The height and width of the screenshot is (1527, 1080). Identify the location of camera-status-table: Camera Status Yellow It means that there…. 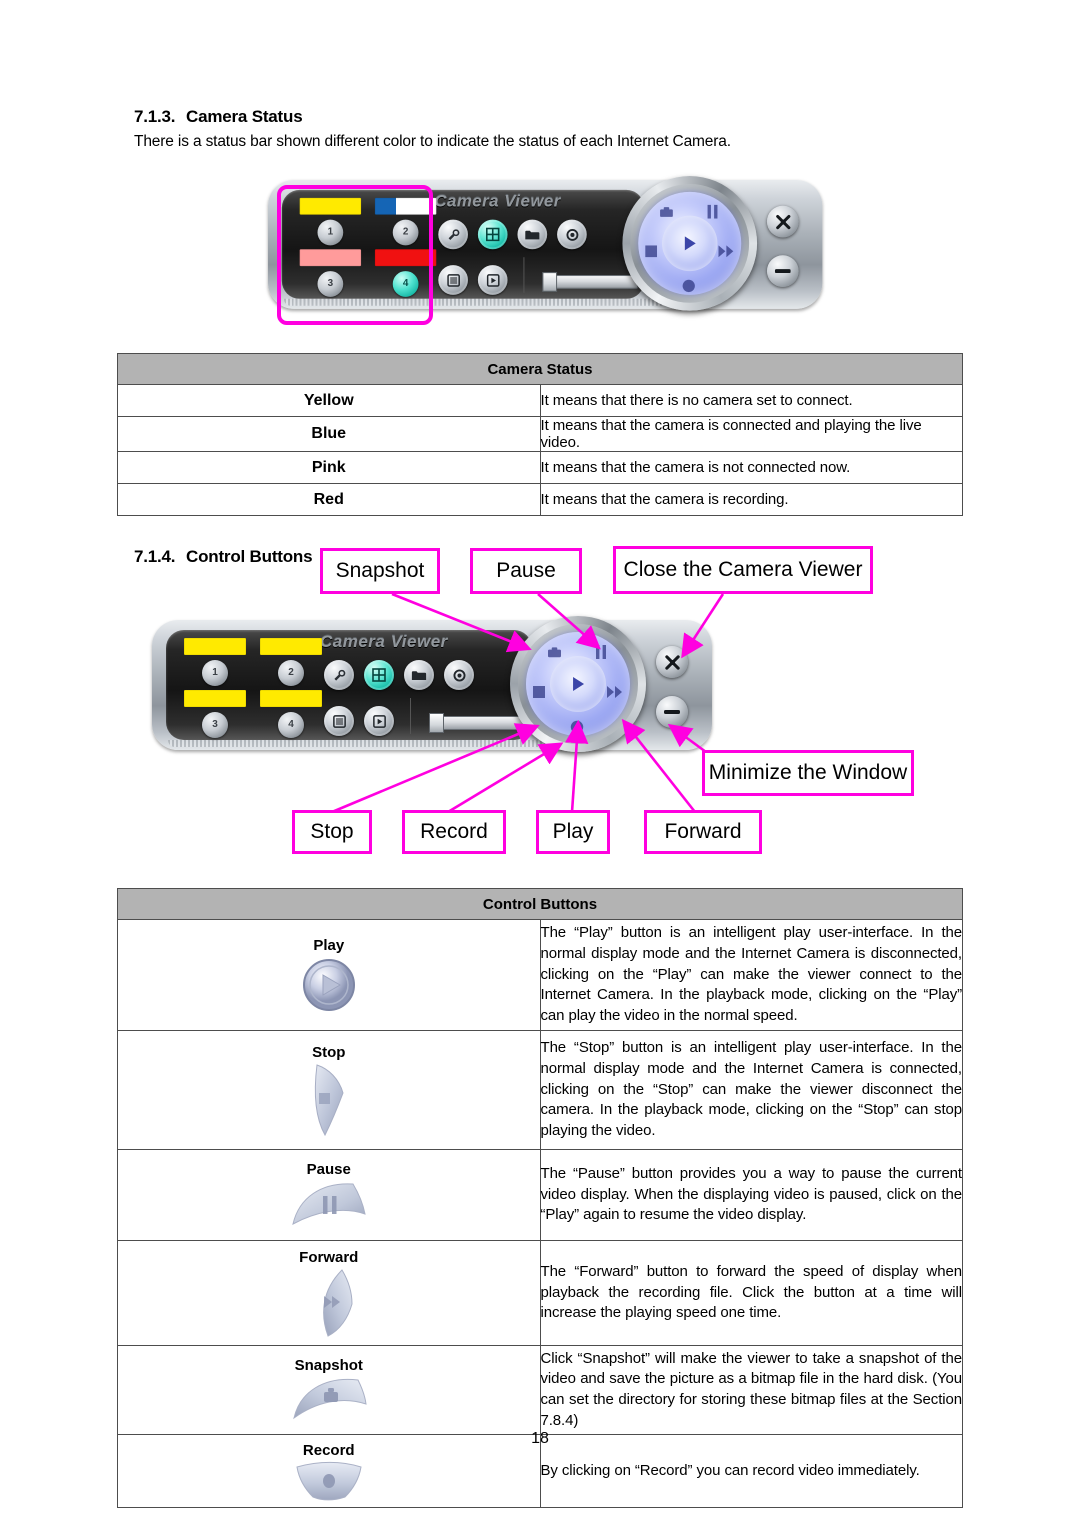
(540, 434).